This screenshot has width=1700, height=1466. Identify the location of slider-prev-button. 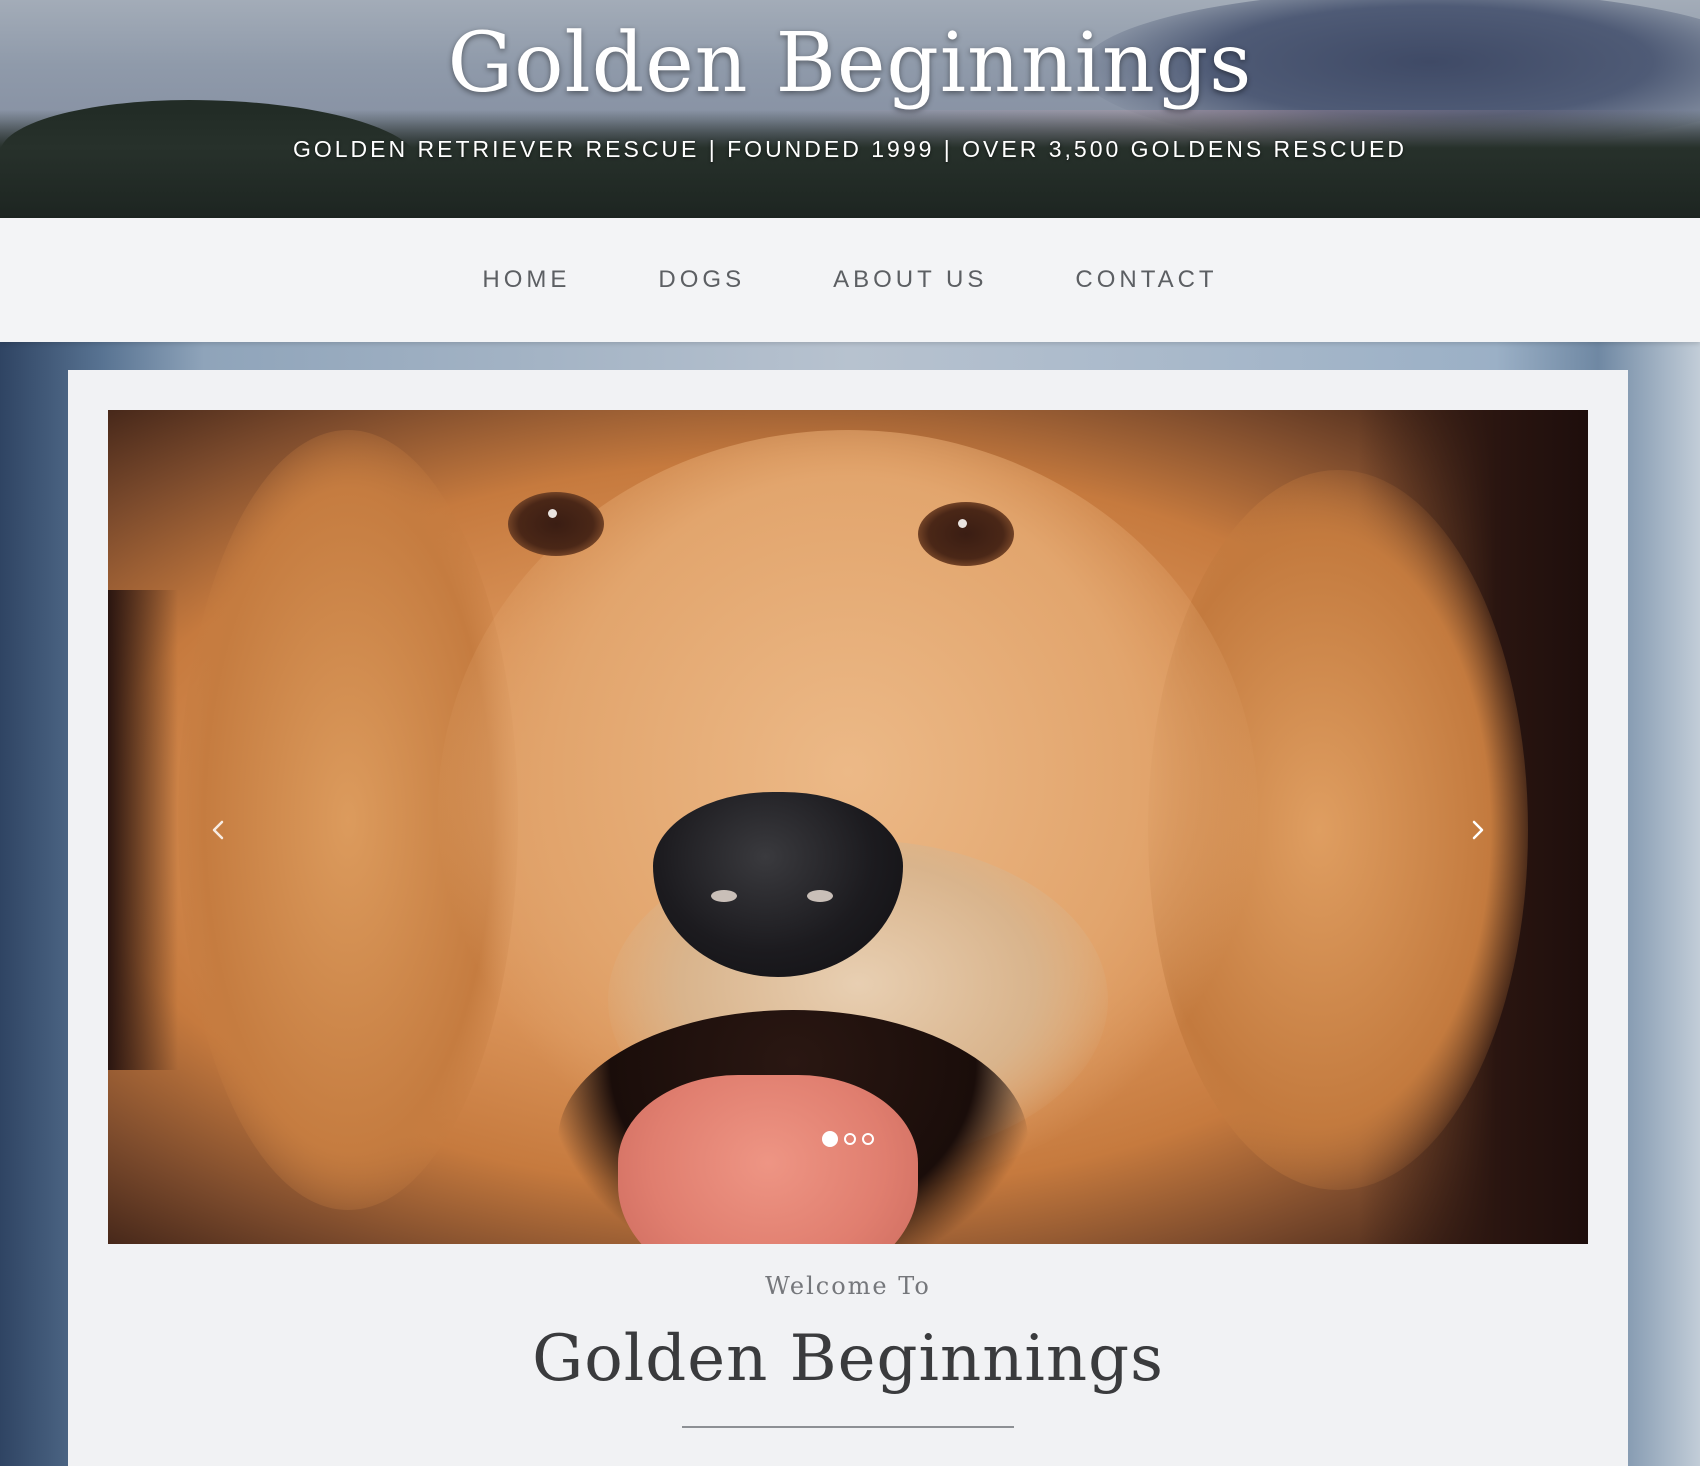
(218, 830).